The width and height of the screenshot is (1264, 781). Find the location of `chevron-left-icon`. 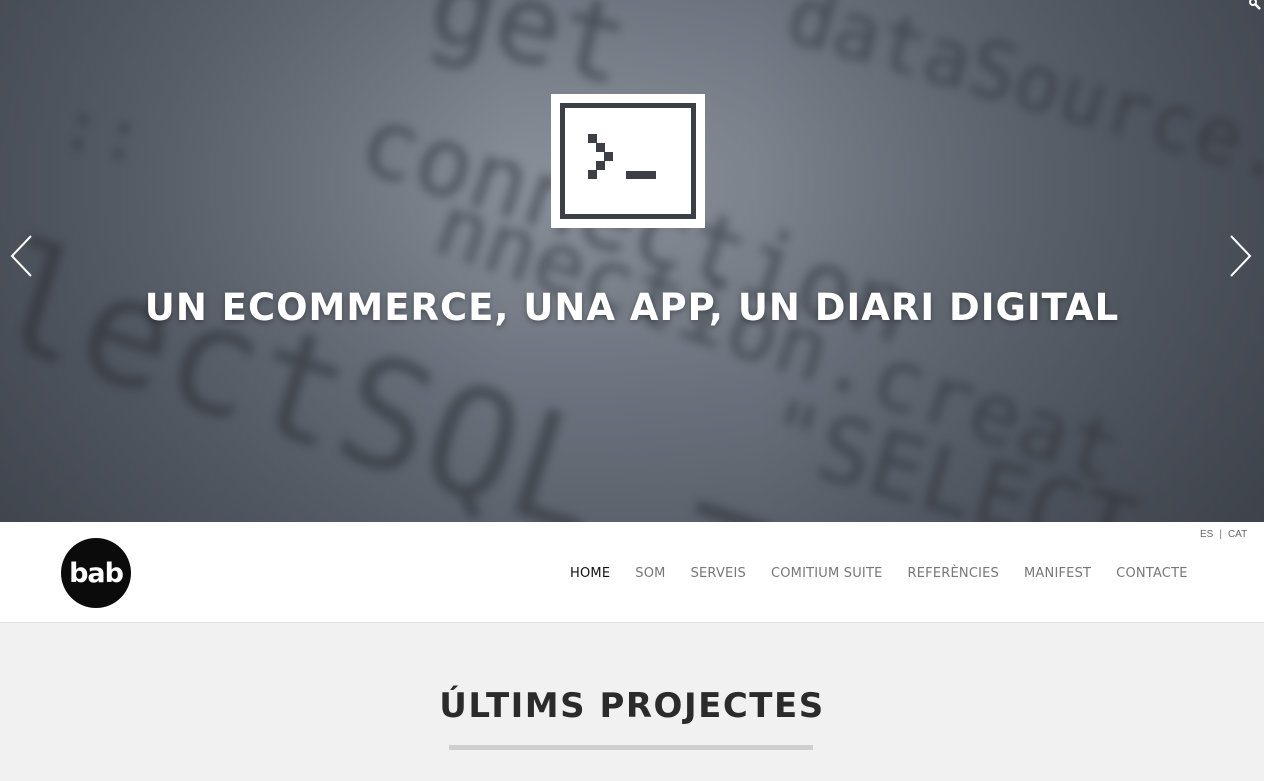

chevron-left-icon is located at coordinates (21, 256).